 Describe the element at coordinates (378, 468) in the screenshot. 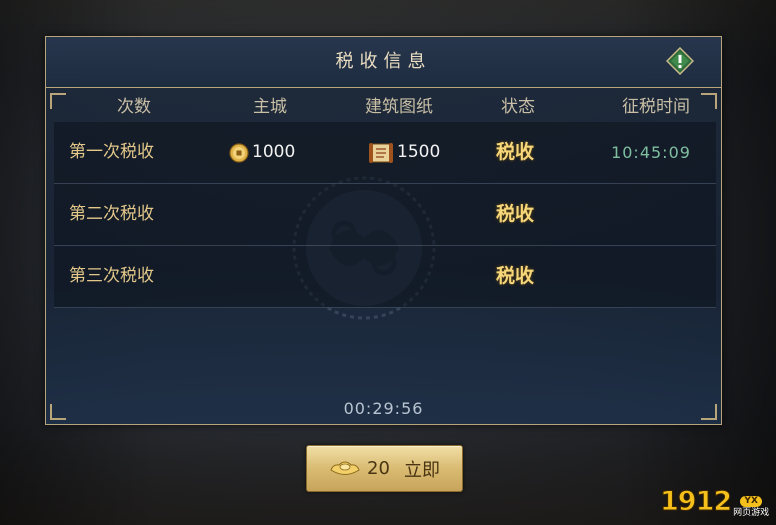

I see `price-value: 20` at that location.